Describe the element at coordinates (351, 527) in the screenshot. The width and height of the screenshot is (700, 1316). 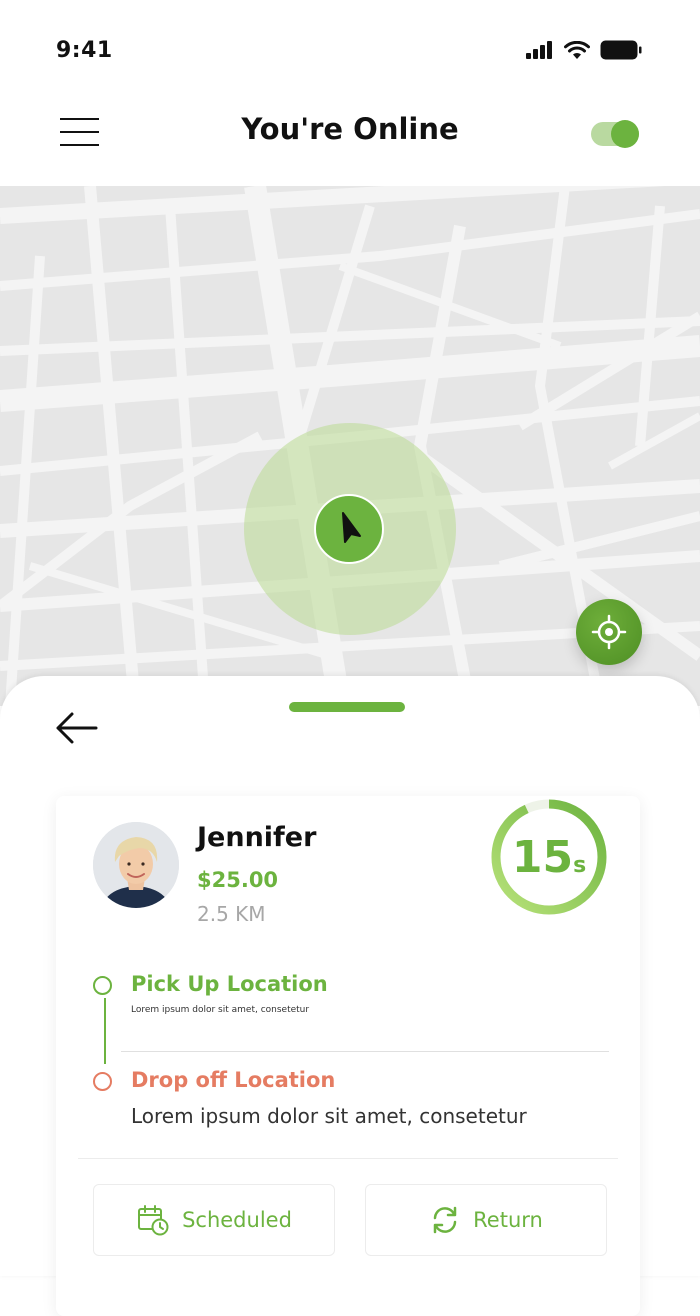
I see `navigation-arrow-icon` at that location.